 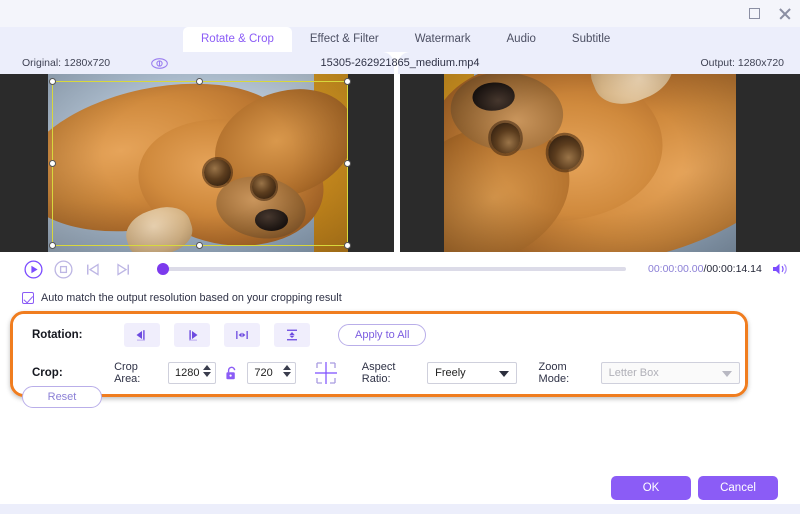 What do you see at coordinates (443, 39) in the screenshot?
I see `tab-watermark: Watermark` at bounding box center [443, 39].